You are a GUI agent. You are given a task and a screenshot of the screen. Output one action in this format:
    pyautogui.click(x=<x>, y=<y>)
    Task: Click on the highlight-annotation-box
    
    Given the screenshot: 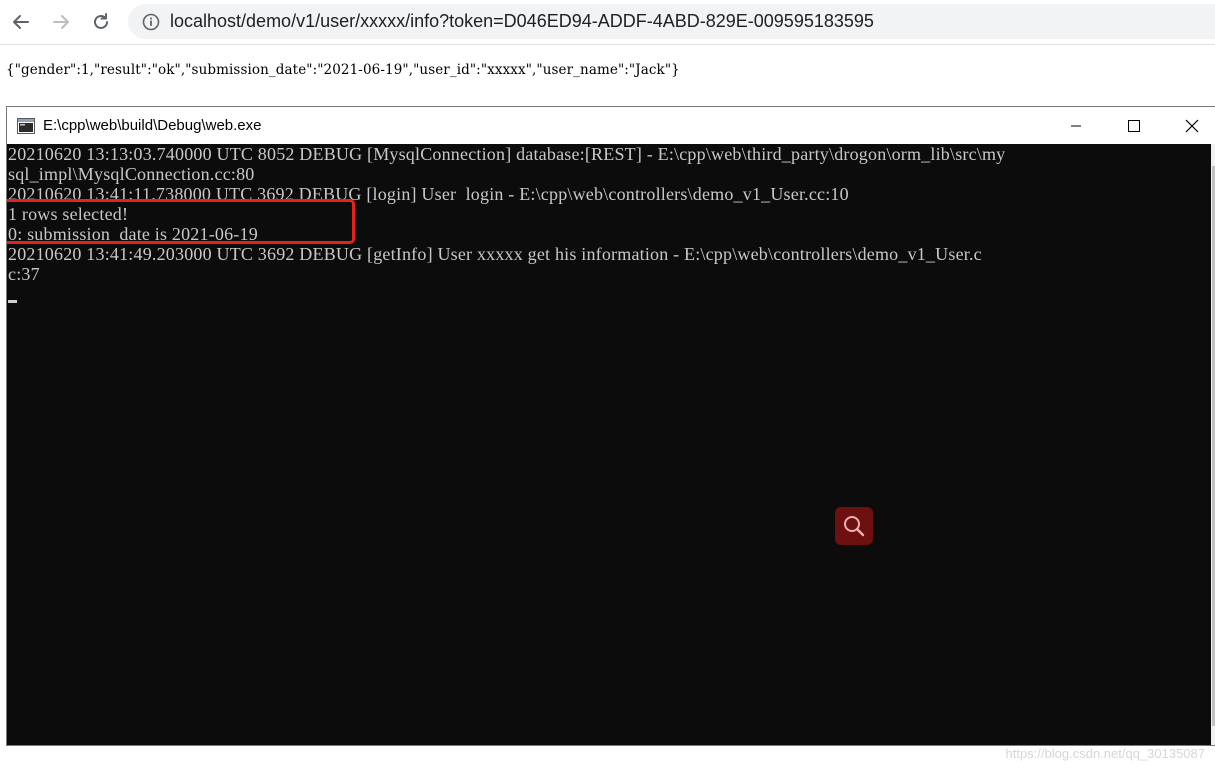 What is the action you would take?
    pyautogui.click(x=181, y=221)
    